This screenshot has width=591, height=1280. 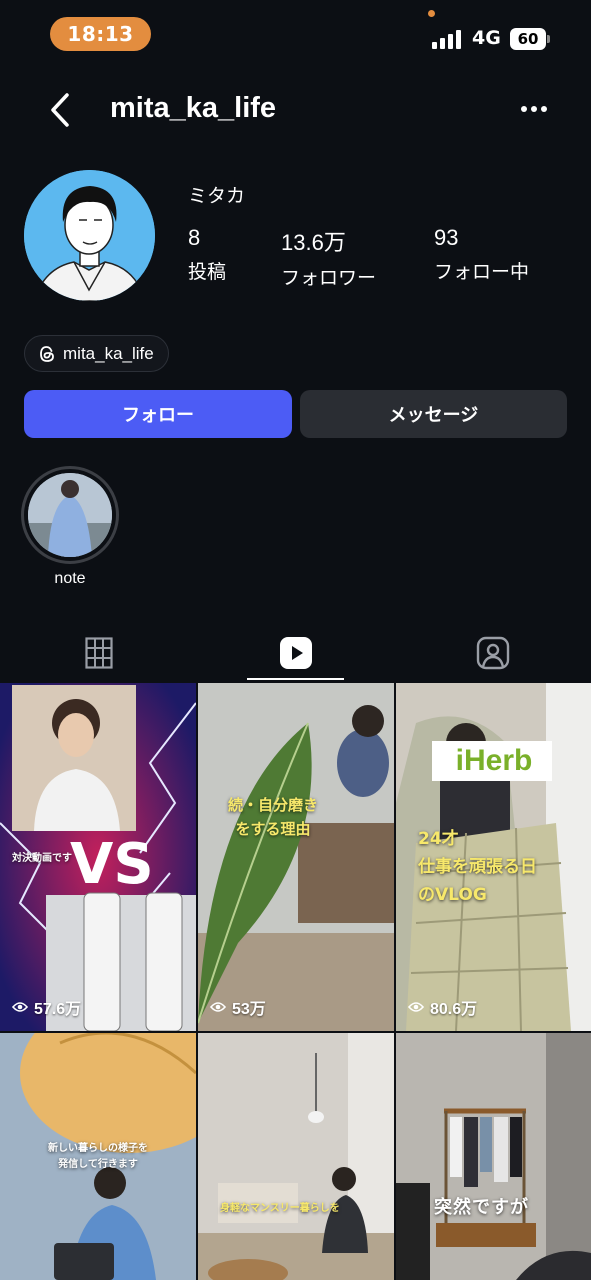 I want to click on tab-reels, so click(x=295, y=653).